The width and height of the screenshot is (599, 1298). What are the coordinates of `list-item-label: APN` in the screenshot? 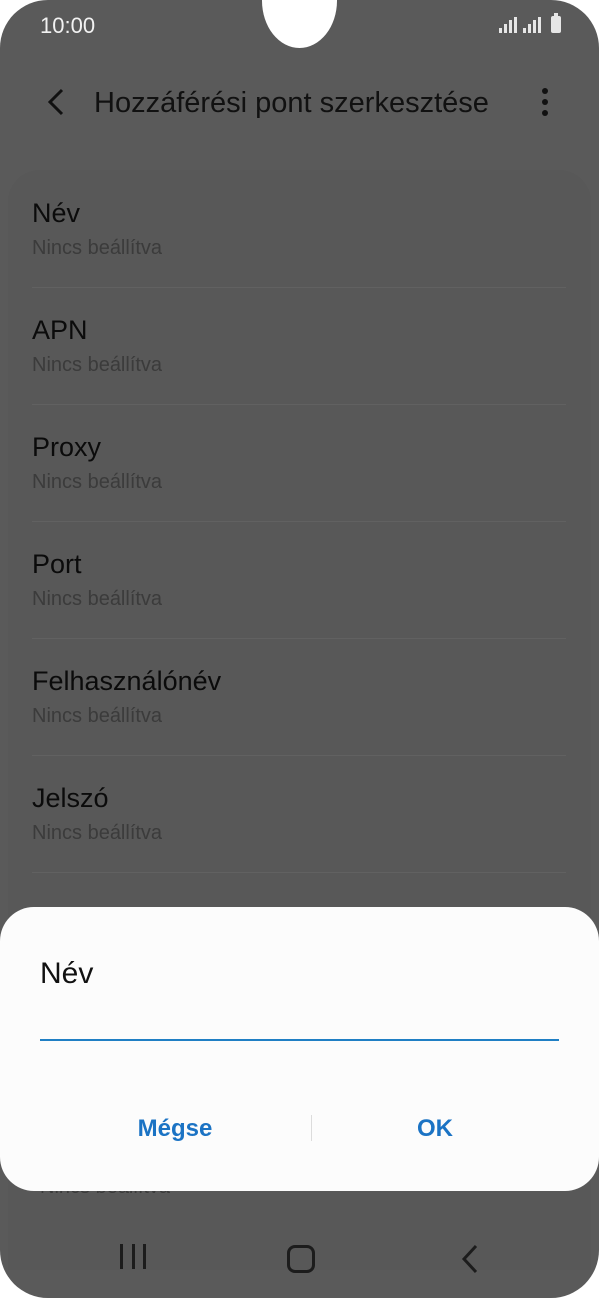 It's located at (60, 330).